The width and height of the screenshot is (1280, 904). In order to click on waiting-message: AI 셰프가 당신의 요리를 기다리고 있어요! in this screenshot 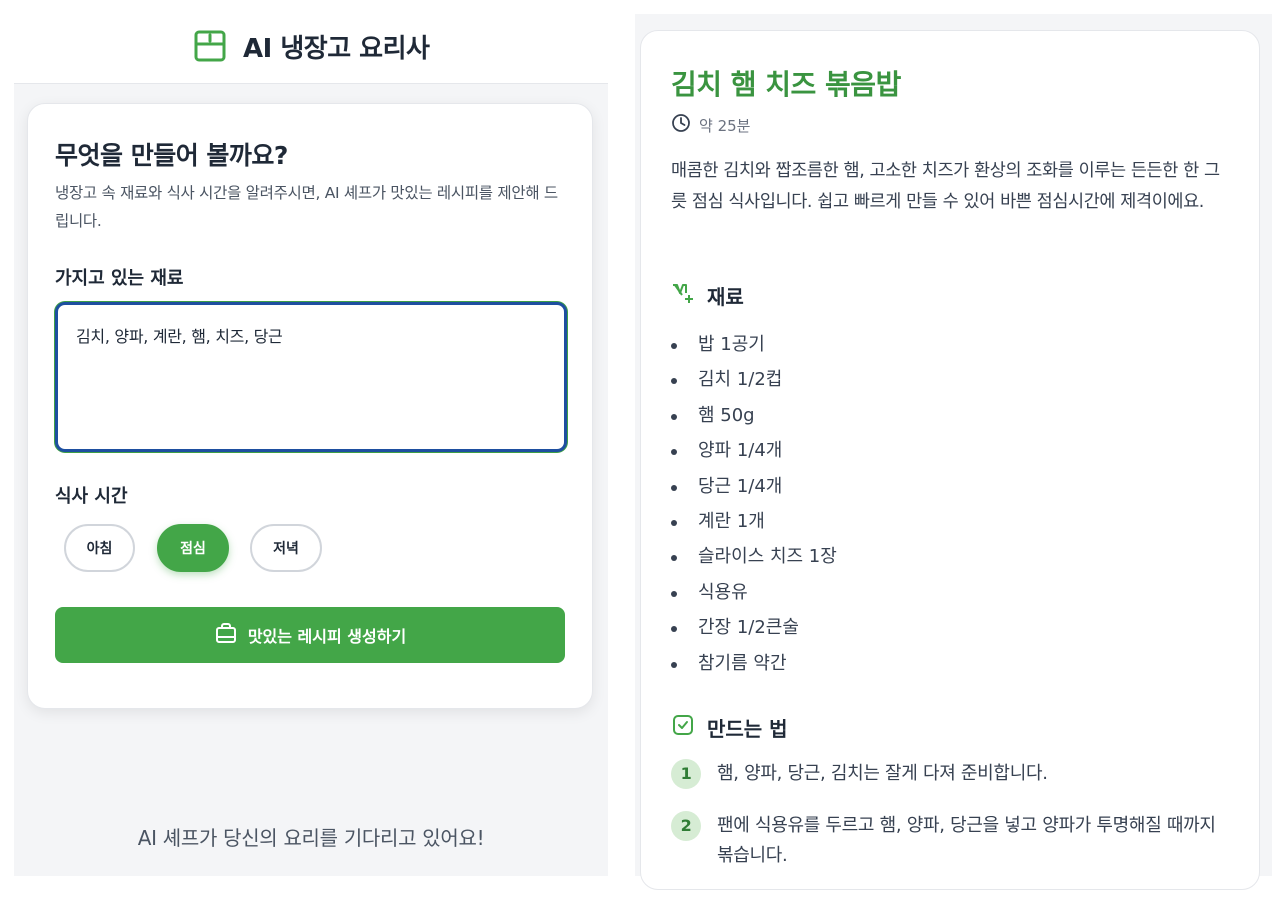, I will do `click(311, 838)`.